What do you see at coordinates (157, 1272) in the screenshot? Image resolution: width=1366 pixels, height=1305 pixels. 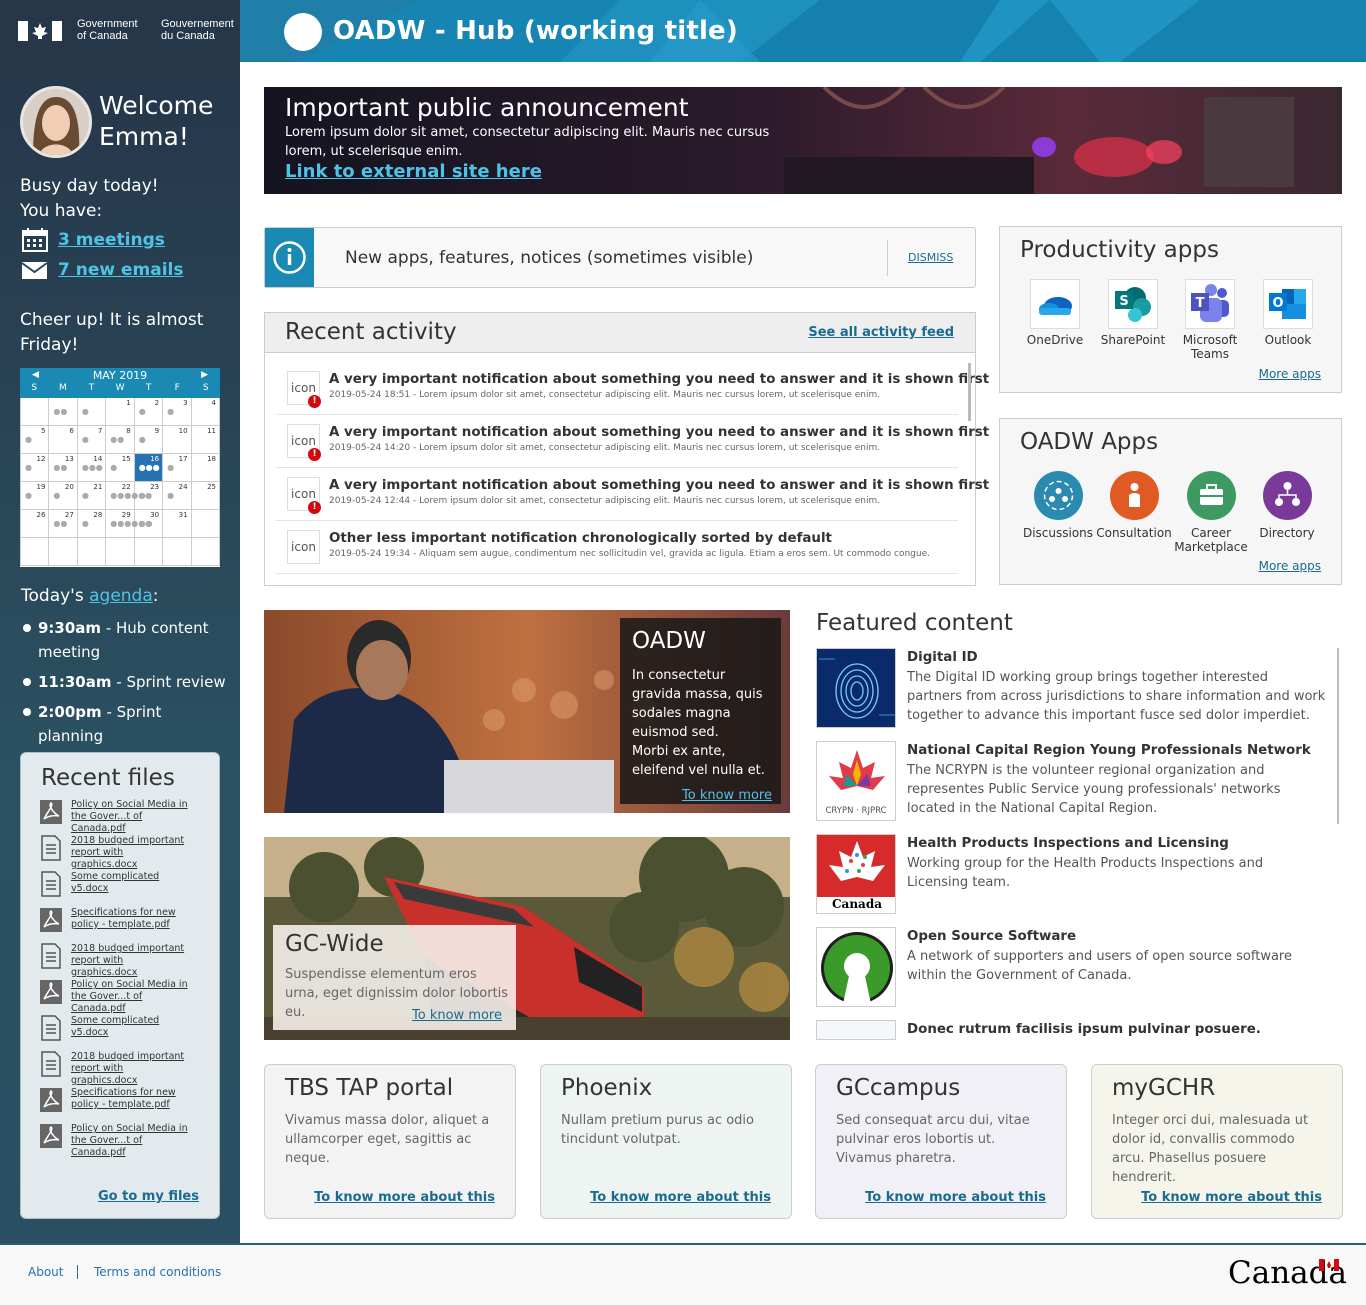 I see `terms-link: Terms and conditions` at bounding box center [157, 1272].